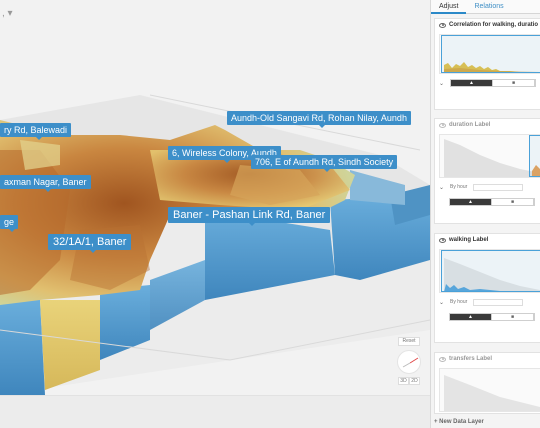 The image size is (540, 428). What do you see at coordinates (249, 216) in the screenshot?
I see `map-label-baner-pashan: Baner - Pashan Link Rd, Baner` at bounding box center [249, 216].